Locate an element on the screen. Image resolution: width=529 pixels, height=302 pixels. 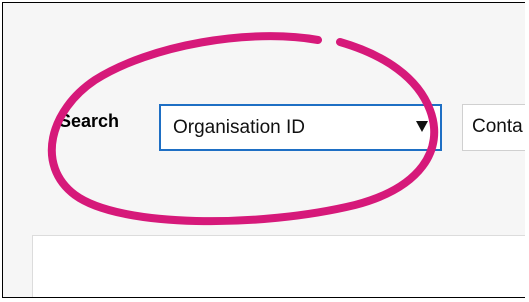
search-field-select-value: Organisation ID is located at coordinates (239, 127).